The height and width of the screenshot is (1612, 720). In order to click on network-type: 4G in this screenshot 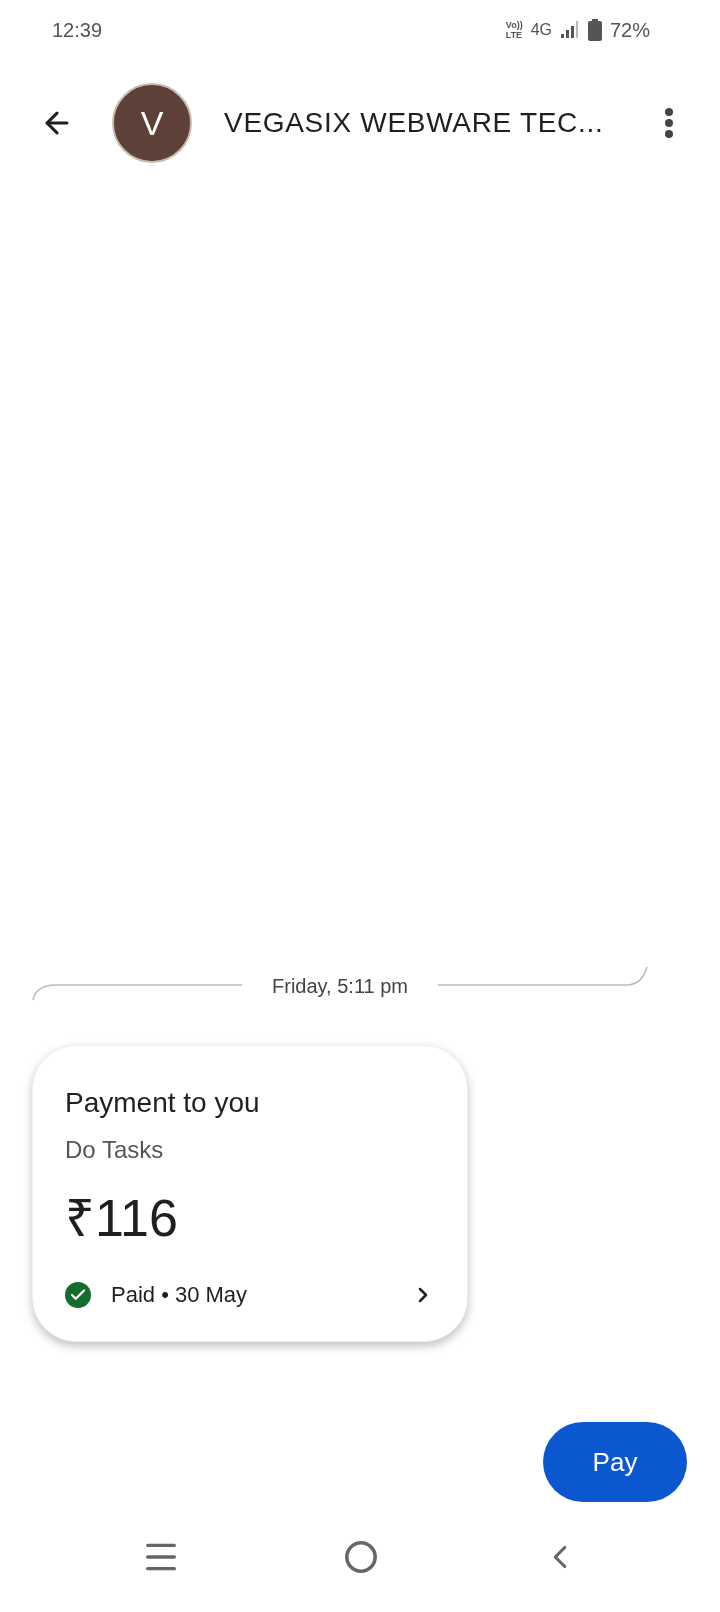, I will do `click(541, 30)`.